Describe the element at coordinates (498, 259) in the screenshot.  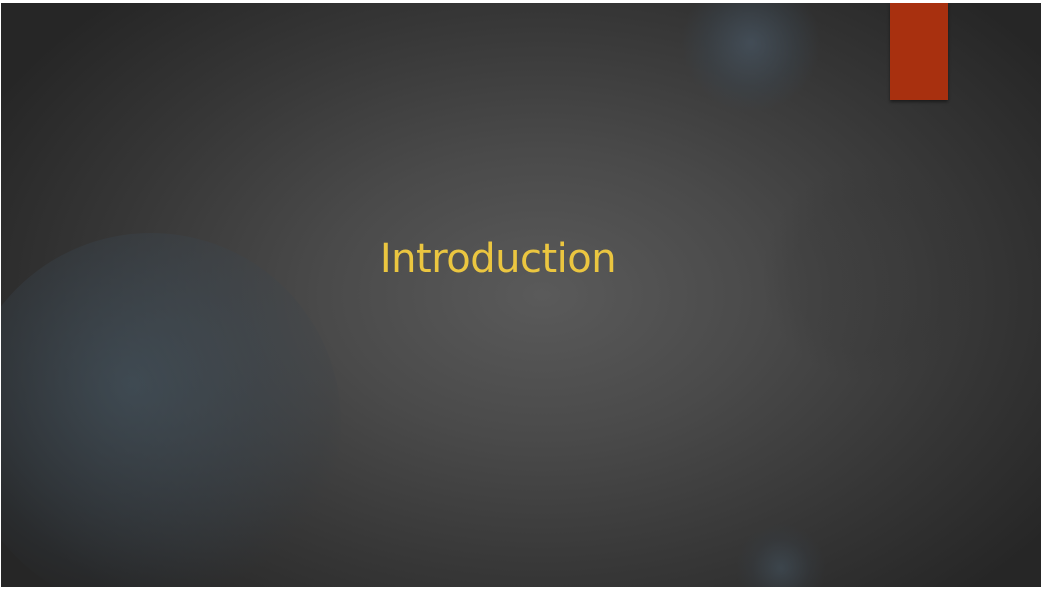
I see `slide-title: Introduction` at that location.